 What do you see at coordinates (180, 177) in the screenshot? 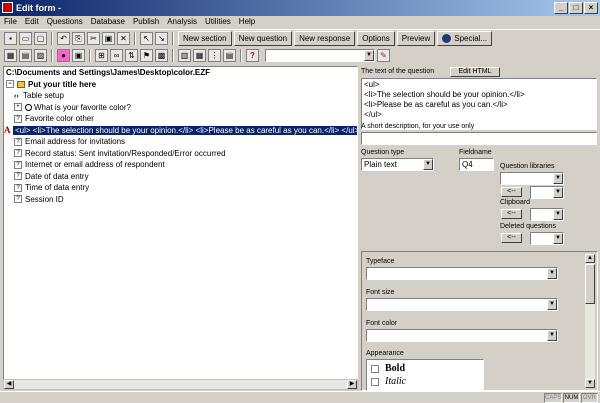
I see `tree-item: ? Date of data entry` at bounding box center [180, 177].